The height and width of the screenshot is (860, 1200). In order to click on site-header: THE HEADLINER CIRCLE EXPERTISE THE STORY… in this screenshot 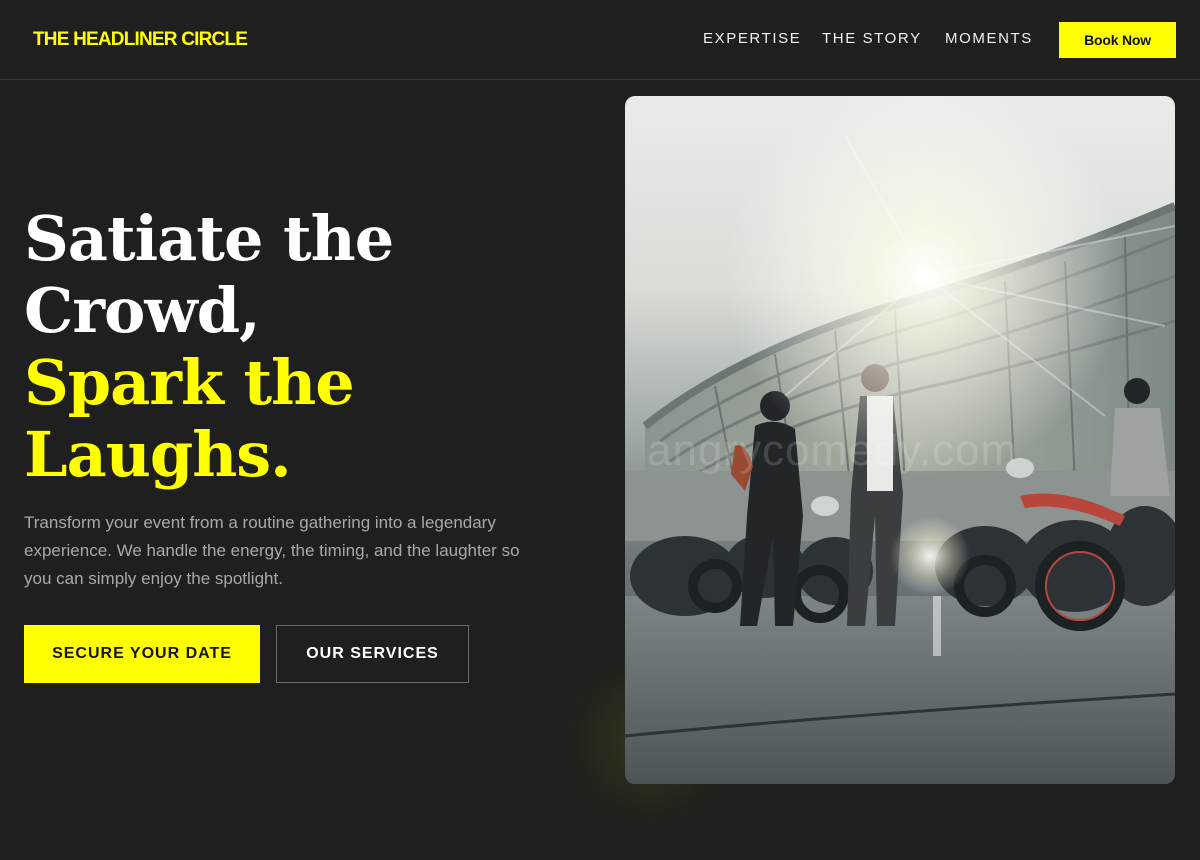, I will do `click(600, 40)`.